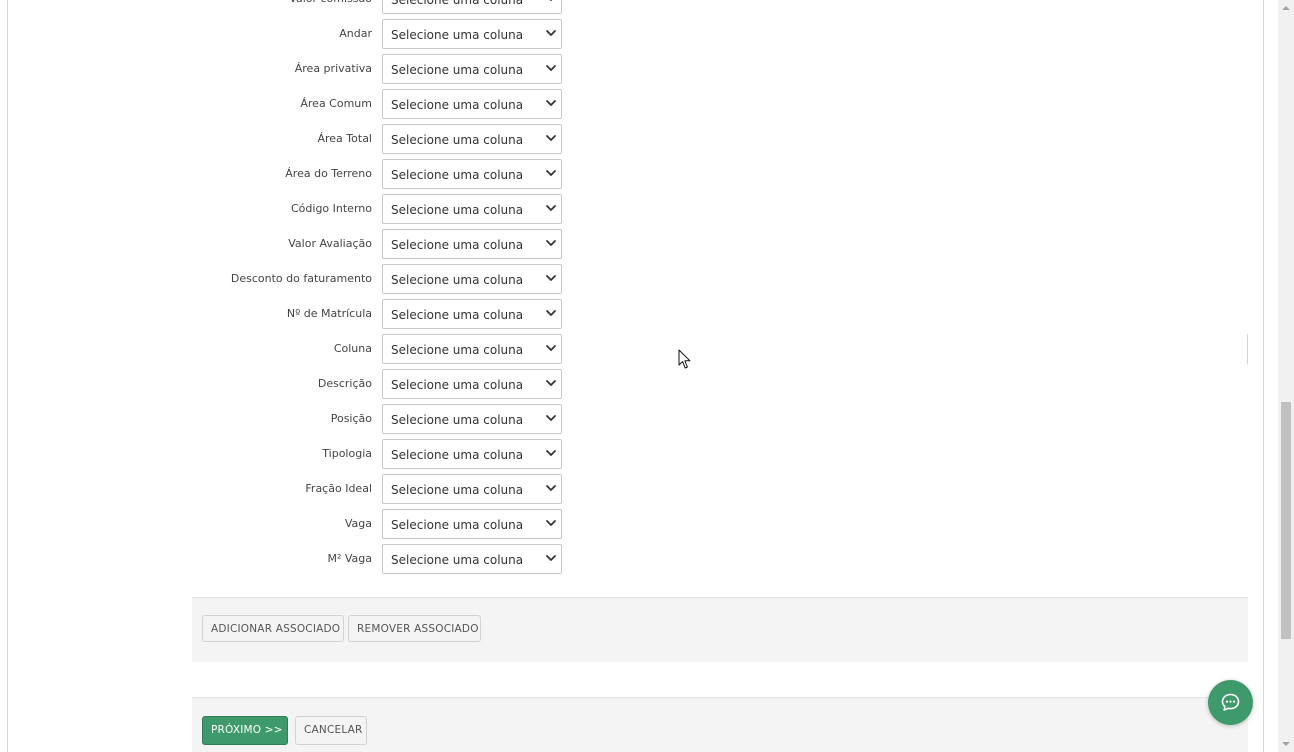  What do you see at coordinates (301, 278) in the screenshot?
I see `field-label: Desconto do faturamento` at bounding box center [301, 278].